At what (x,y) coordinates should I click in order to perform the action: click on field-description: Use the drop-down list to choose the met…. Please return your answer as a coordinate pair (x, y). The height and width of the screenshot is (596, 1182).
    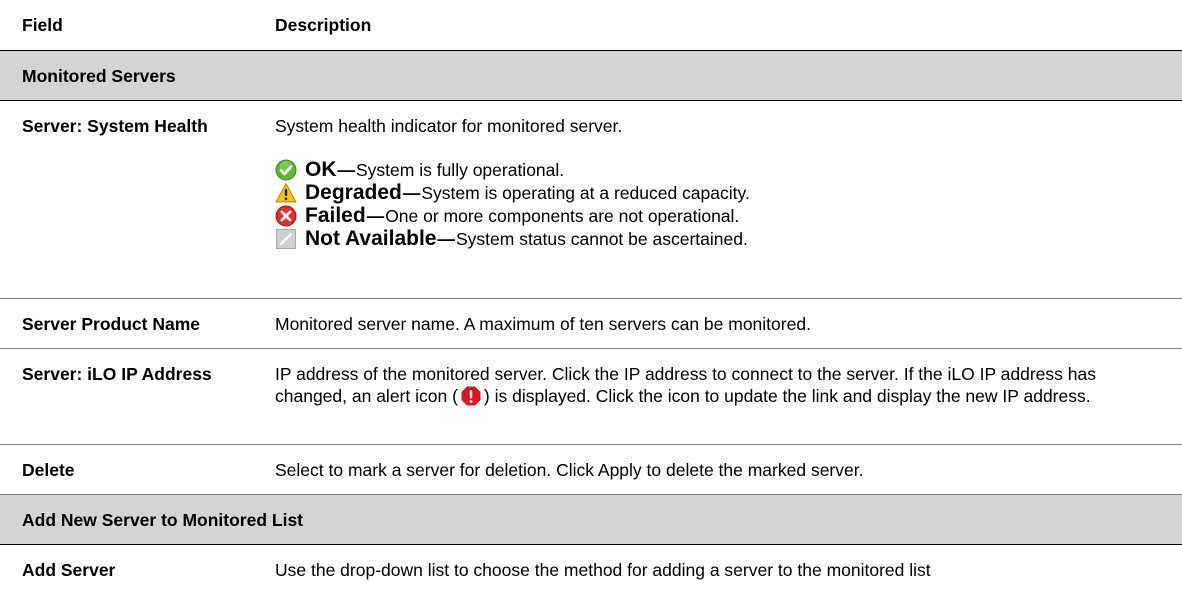
    Looking at the image, I should click on (603, 569).